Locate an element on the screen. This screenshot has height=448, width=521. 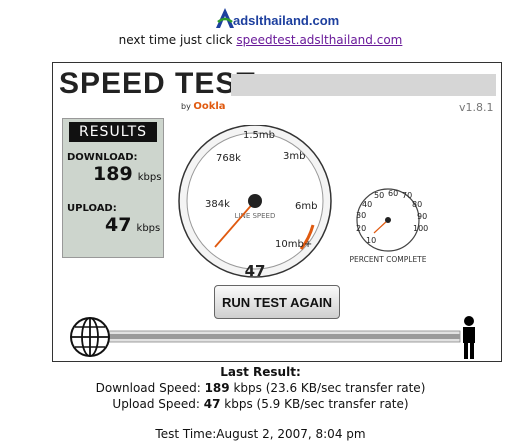
progress-track is located at coordinates (272, 337).